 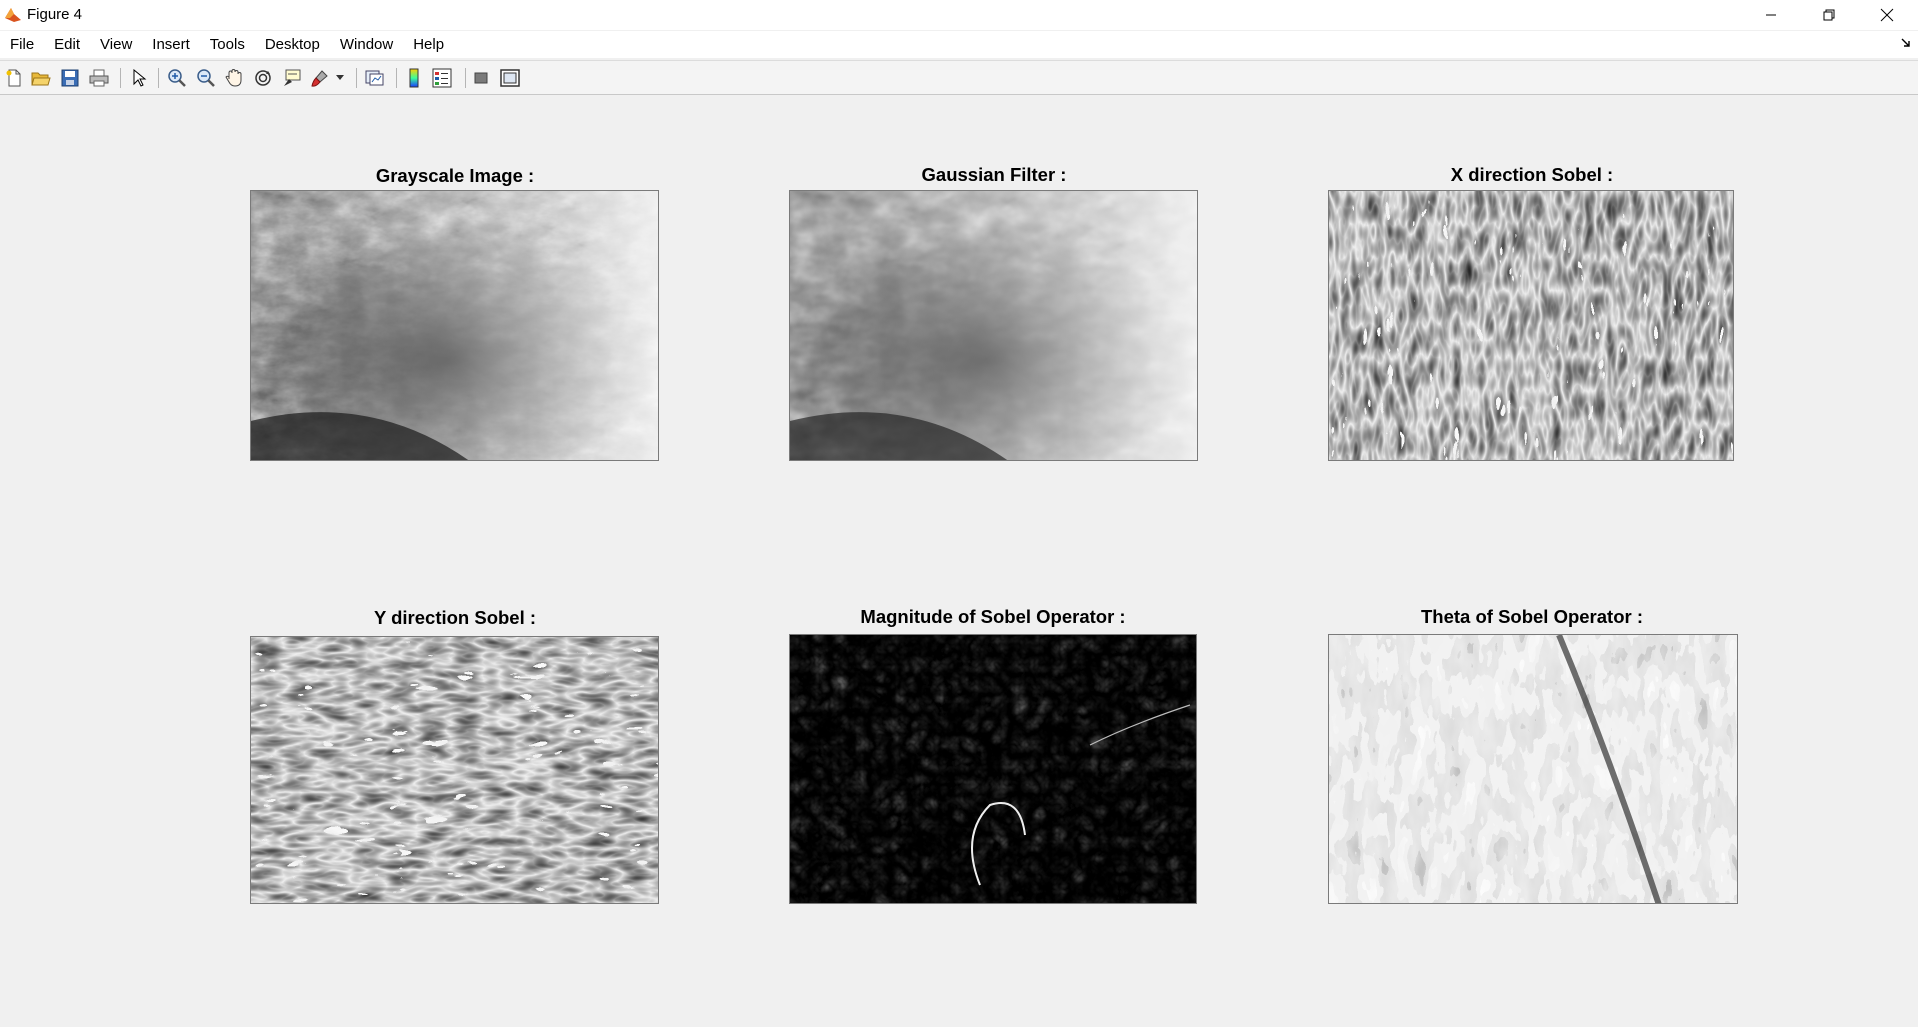 I want to click on minimize-button, so click(x=1771, y=15).